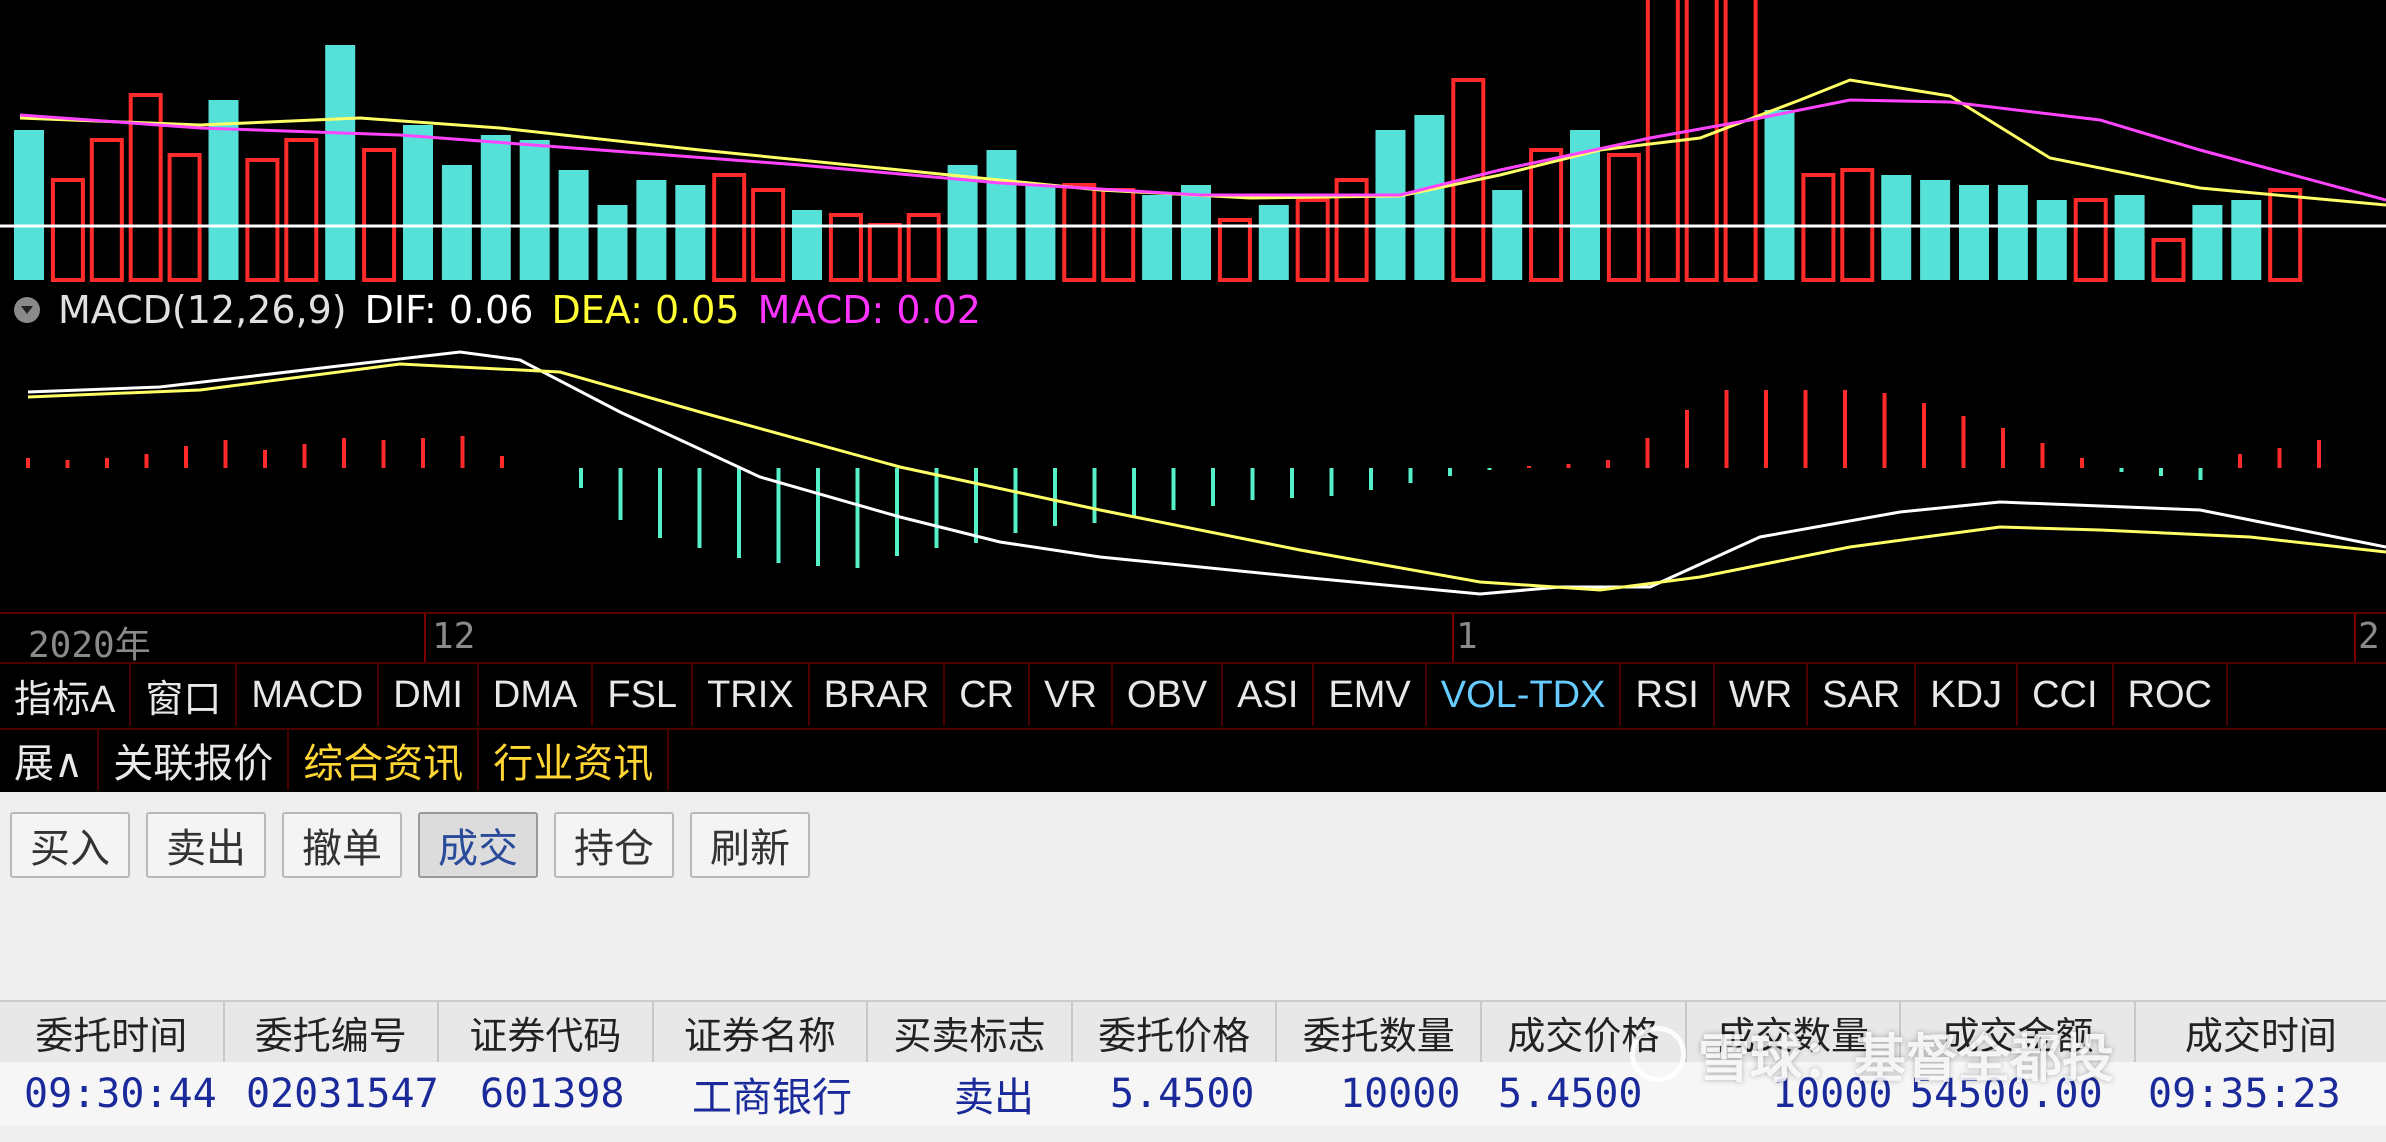  What do you see at coordinates (1967, 695) in the screenshot?
I see `tab-kdj: KDJ` at bounding box center [1967, 695].